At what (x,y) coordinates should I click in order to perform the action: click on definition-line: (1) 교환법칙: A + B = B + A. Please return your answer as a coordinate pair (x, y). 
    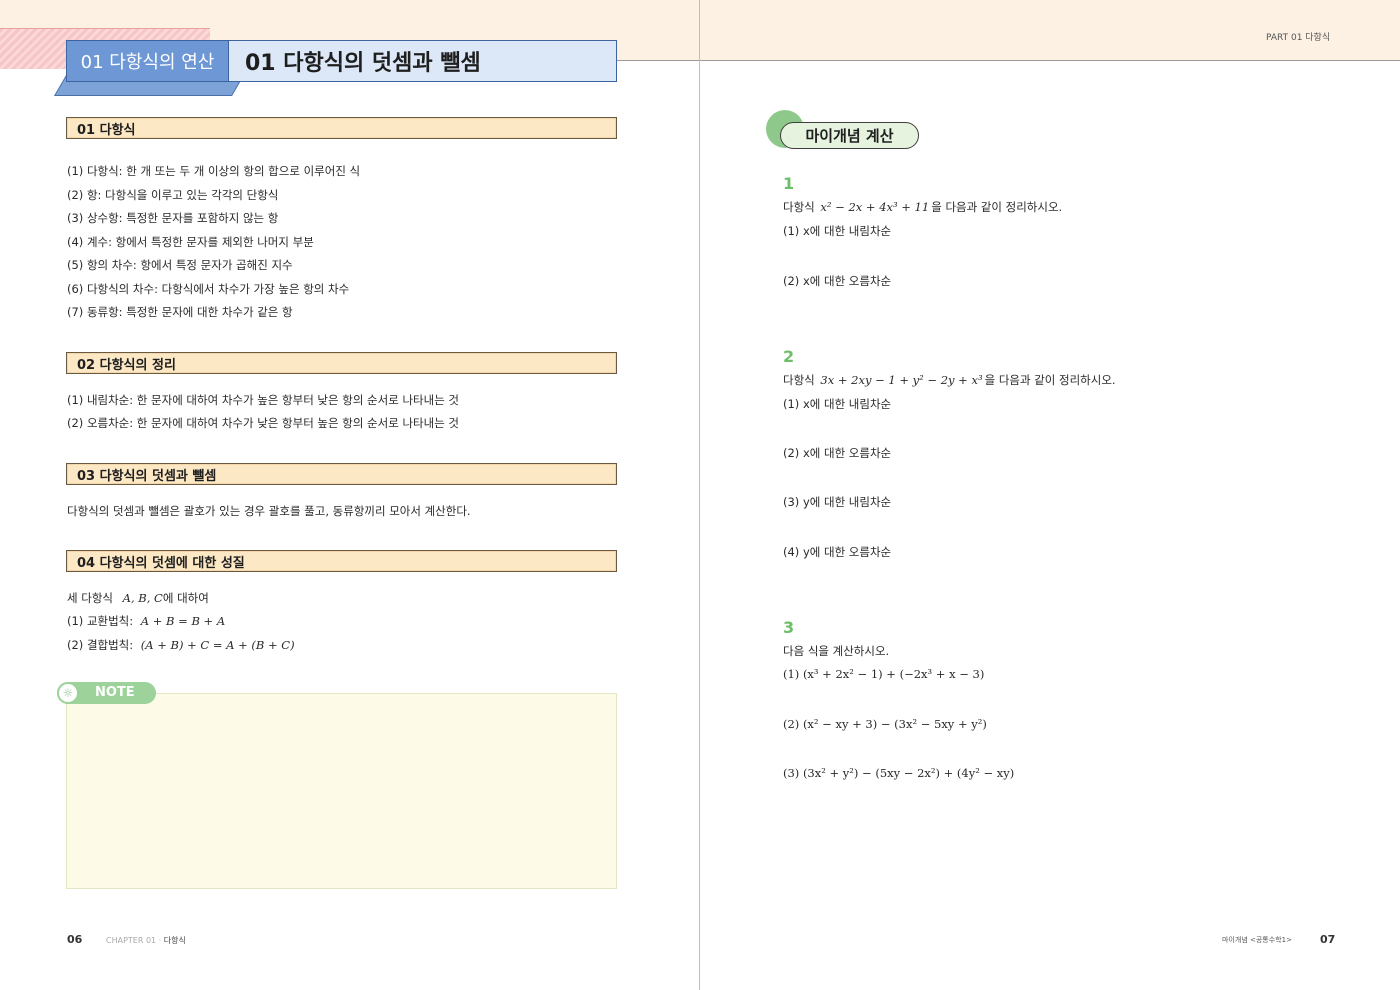
    Looking at the image, I should click on (146, 621).